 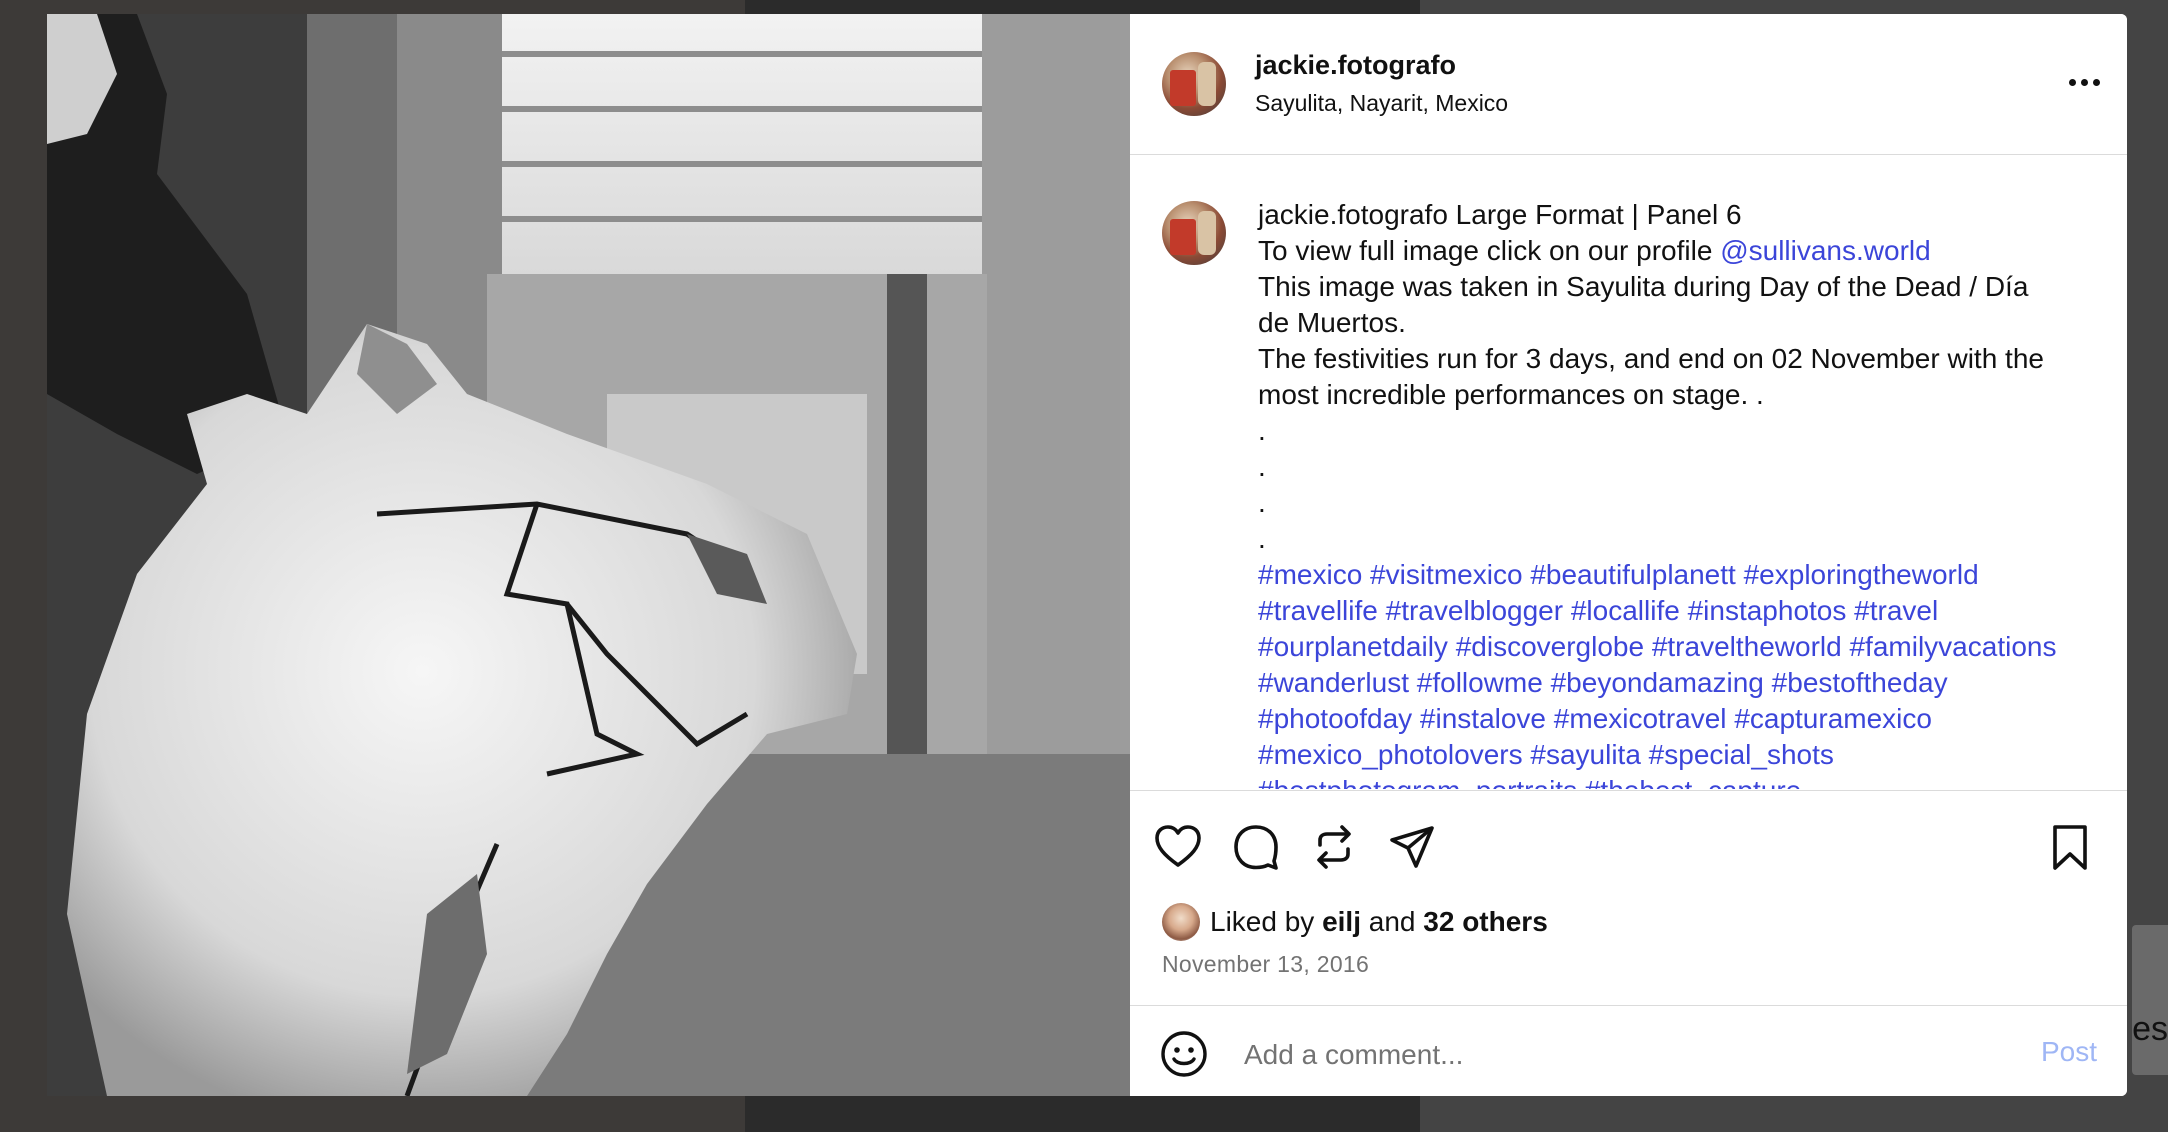 What do you see at coordinates (2087, 82) in the screenshot?
I see `more-options-icon` at bounding box center [2087, 82].